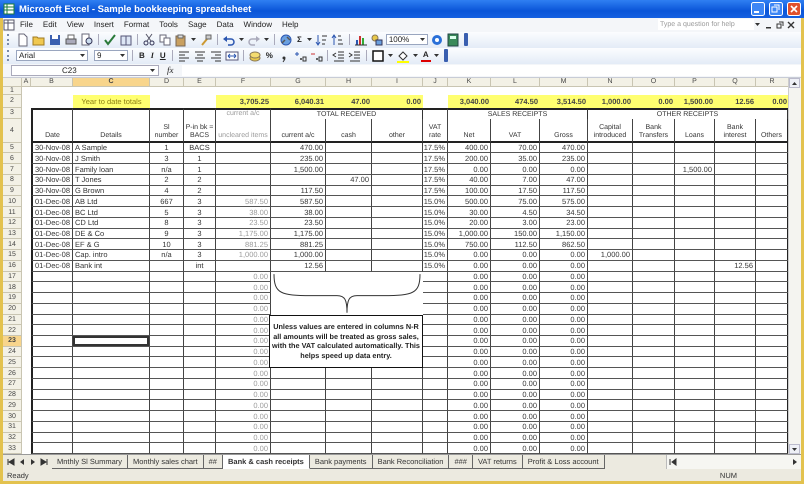  What do you see at coordinates (337, 39) in the screenshot?
I see `sort-descending-icon` at bounding box center [337, 39].